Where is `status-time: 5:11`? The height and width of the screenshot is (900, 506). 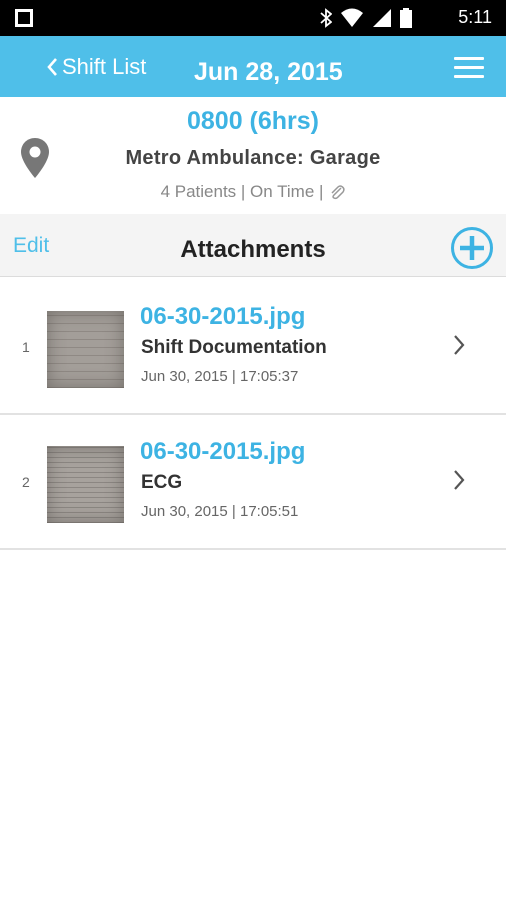 status-time: 5:11 is located at coordinates (475, 17).